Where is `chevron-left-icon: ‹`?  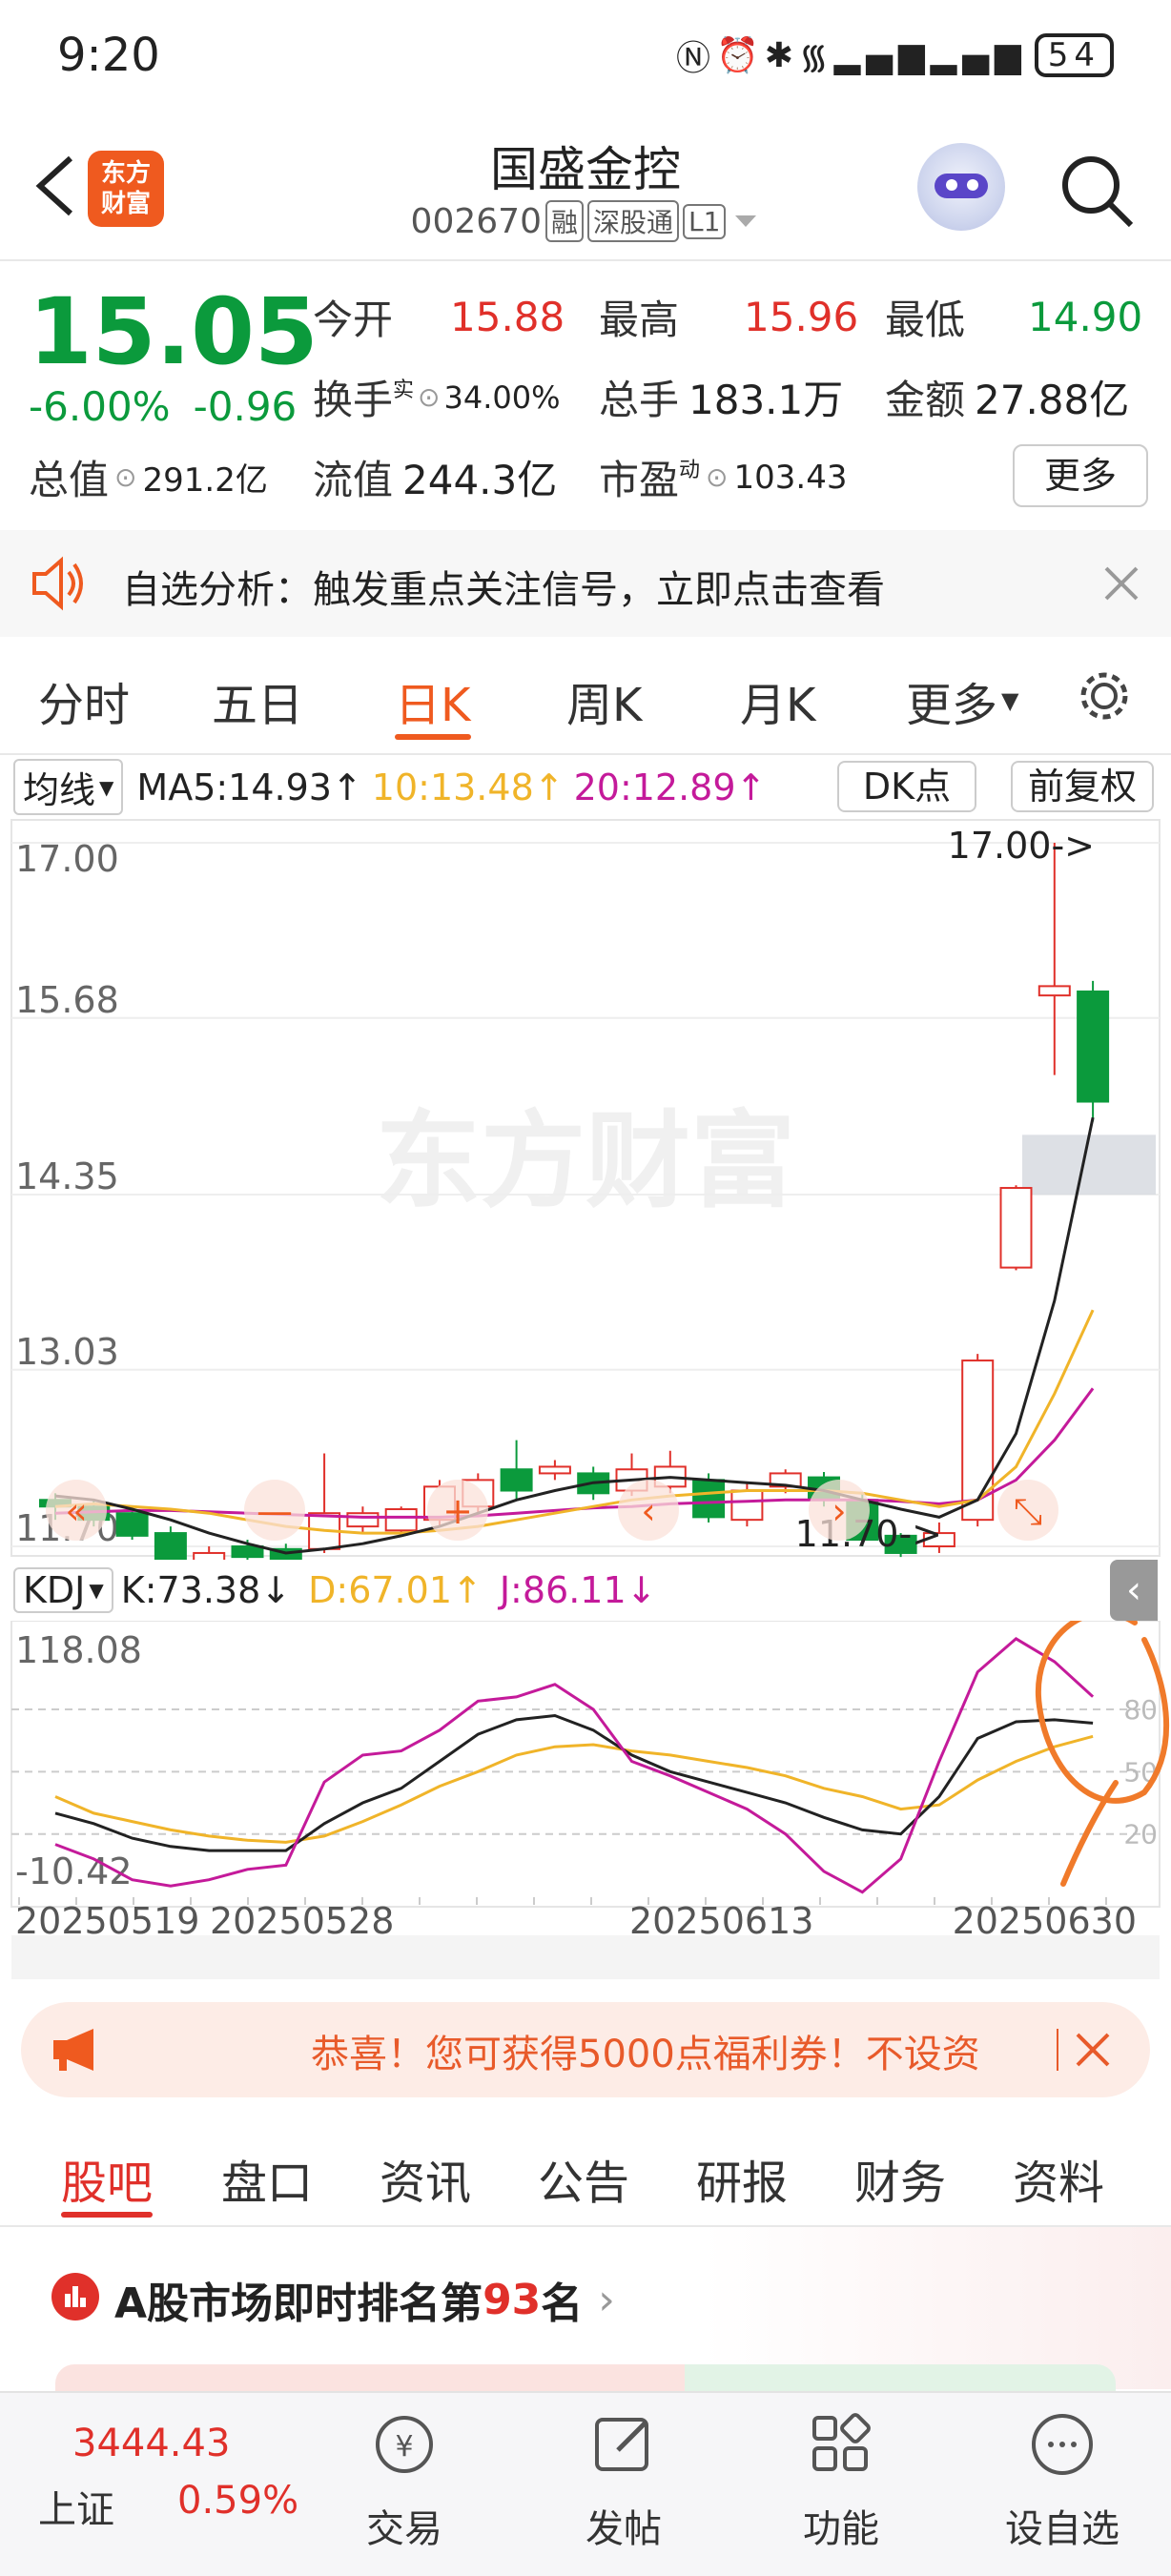
chevron-left-icon: ‹ is located at coordinates (1133, 1590).